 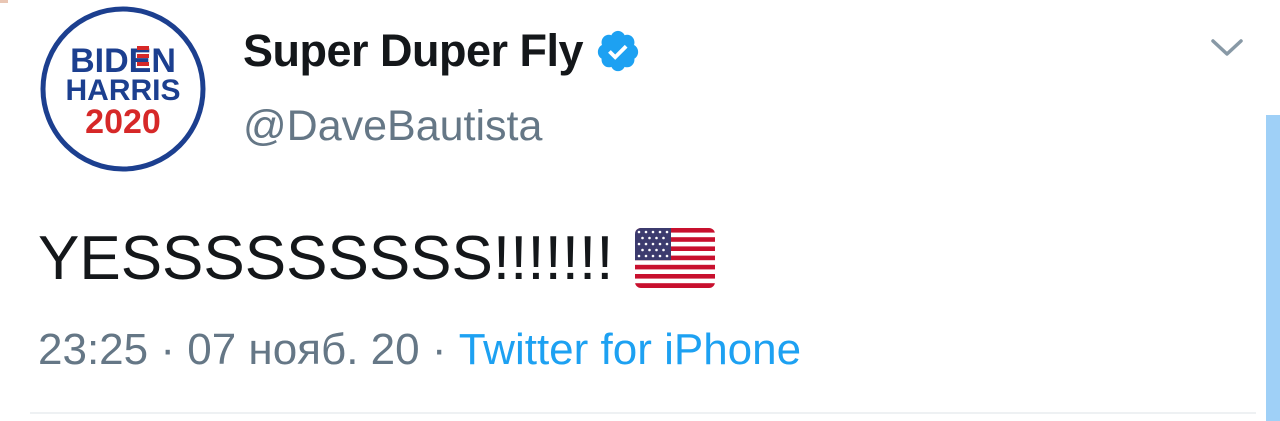 I want to click on us-flag-icon, so click(x=675, y=258).